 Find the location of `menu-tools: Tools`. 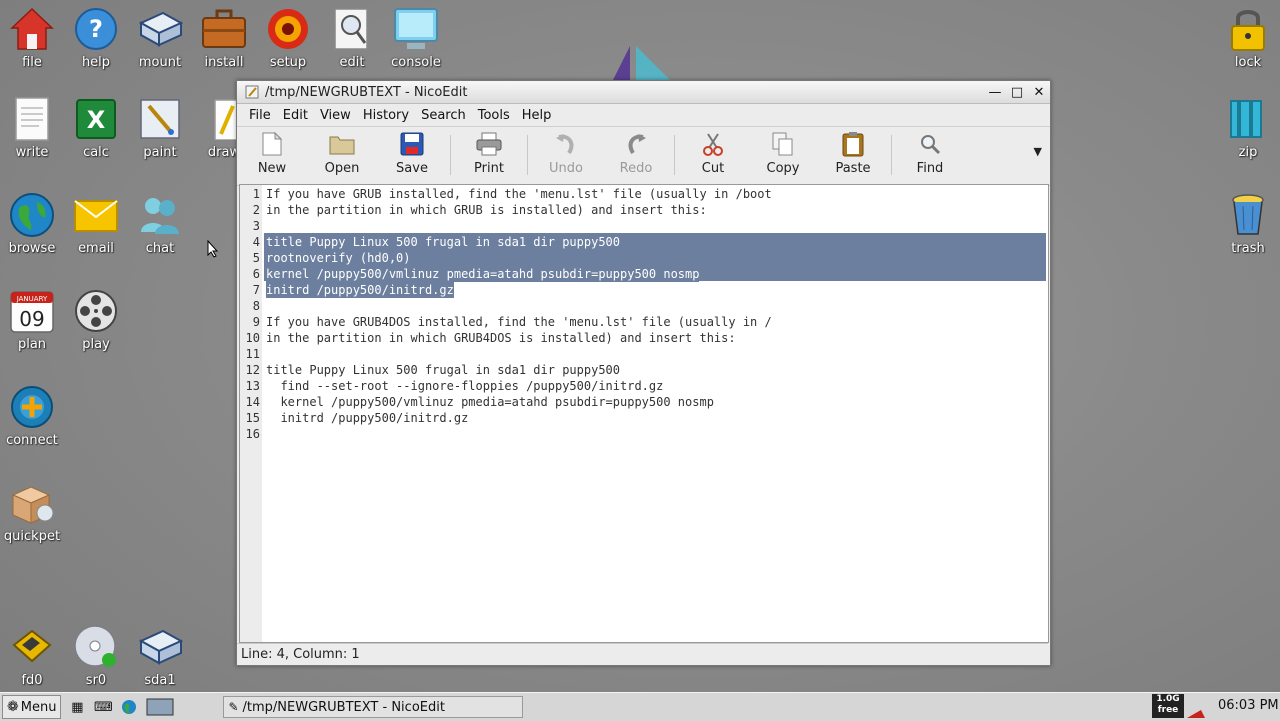

menu-tools: Tools is located at coordinates (494, 115).